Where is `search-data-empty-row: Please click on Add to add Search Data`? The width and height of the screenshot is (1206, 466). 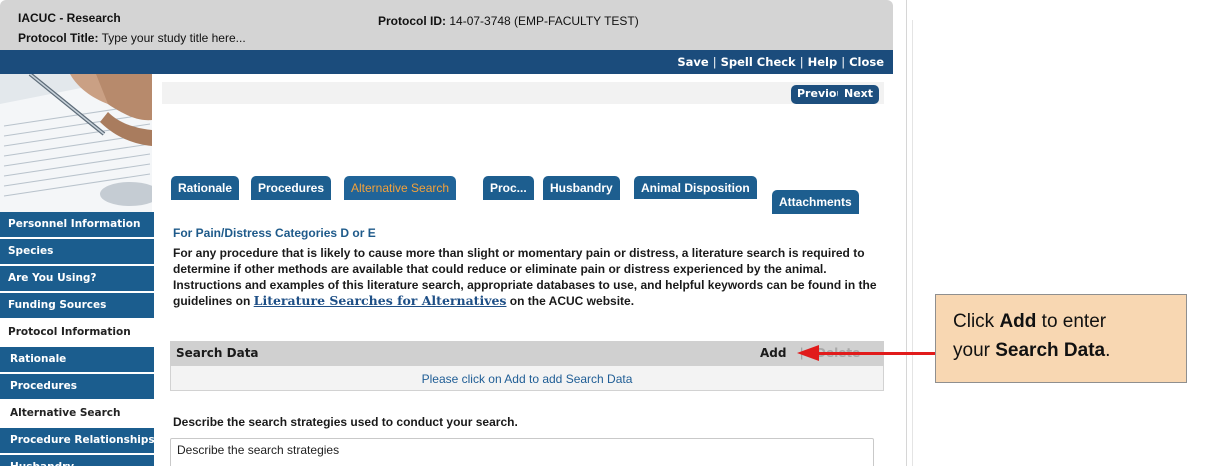 search-data-empty-row: Please click on Add to add Search Data is located at coordinates (527, 378).